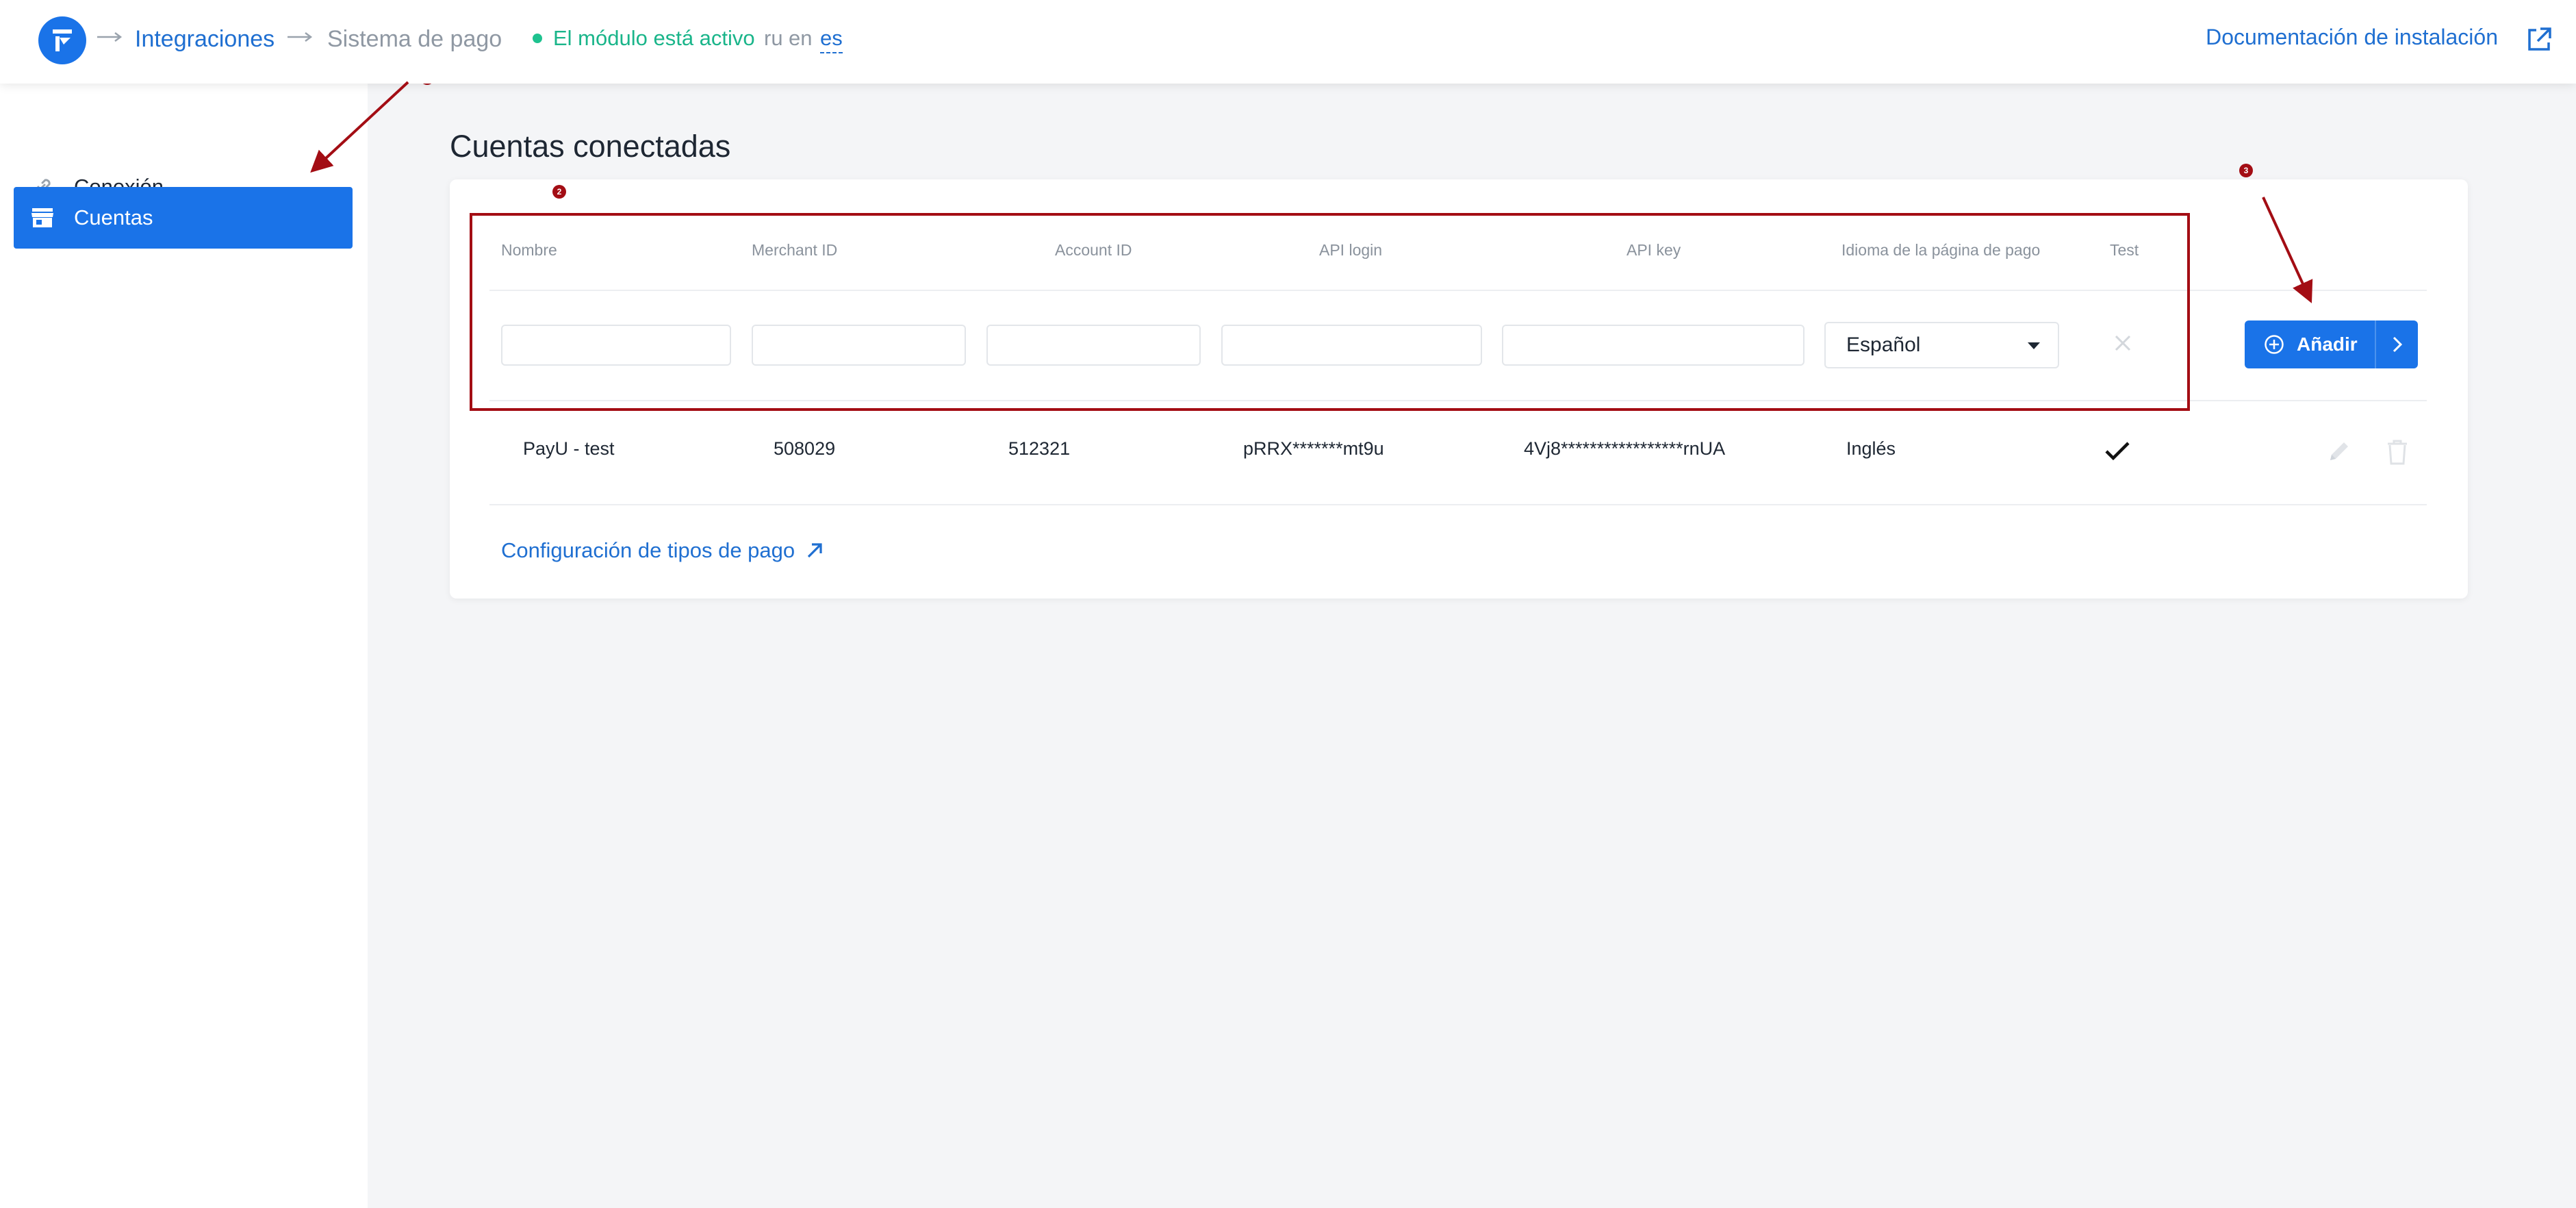 The height and width of the screenshot is (1208, 2576). Describe the element at coordinates (205, 39) in the screenshot. I see `breadcrumb-integraciones: Integraciones` at that location.